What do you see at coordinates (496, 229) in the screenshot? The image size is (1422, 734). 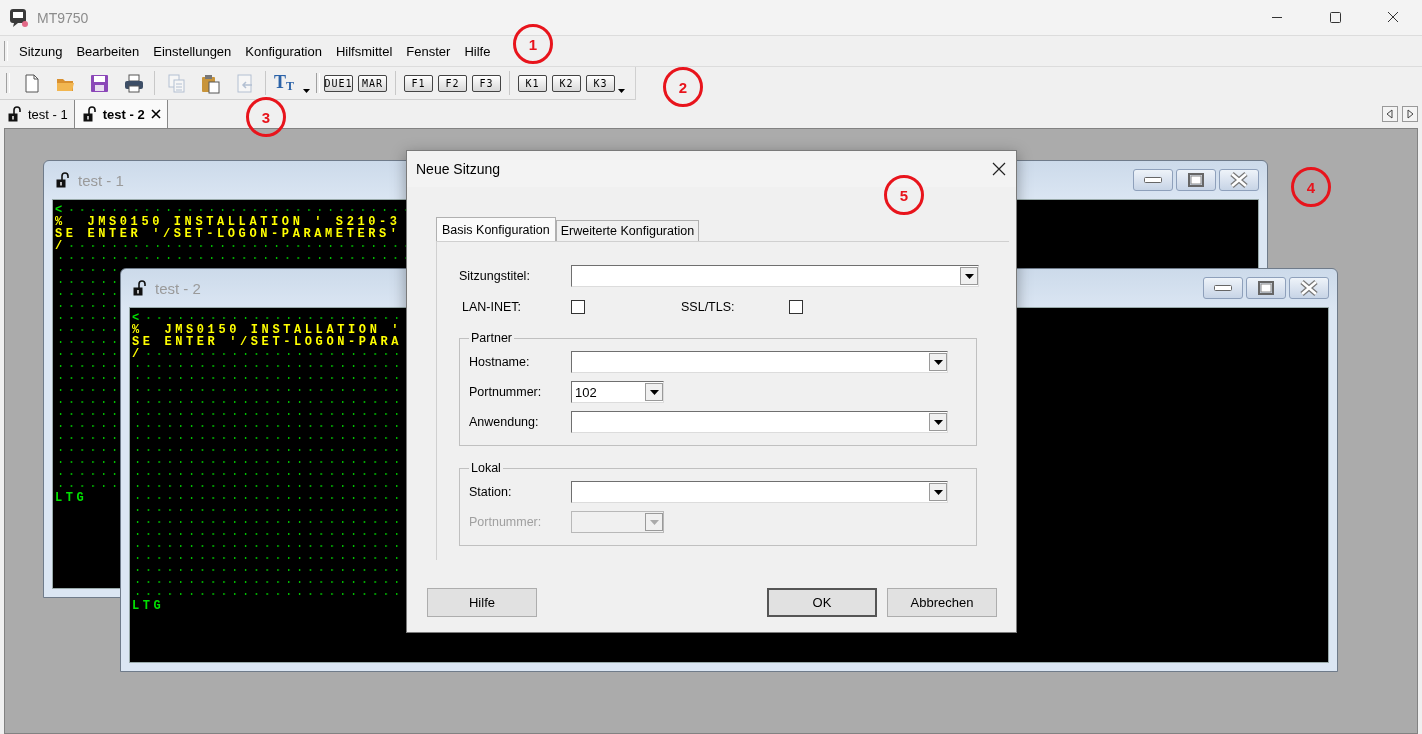 I see `dialog-tab: Basis Konfiguration` at bounding box center [496, 229].